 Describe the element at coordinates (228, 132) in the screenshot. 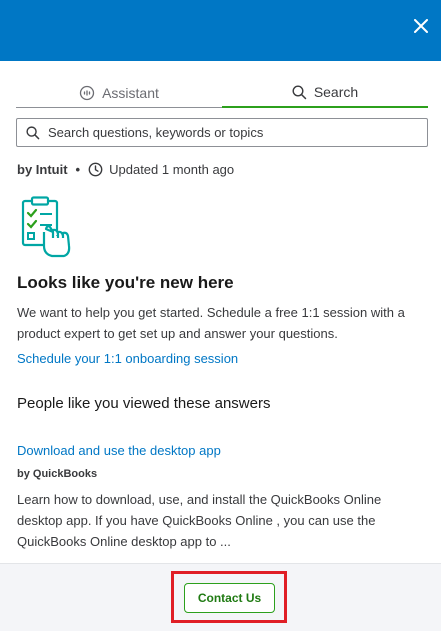

I see `search-input` at that location.